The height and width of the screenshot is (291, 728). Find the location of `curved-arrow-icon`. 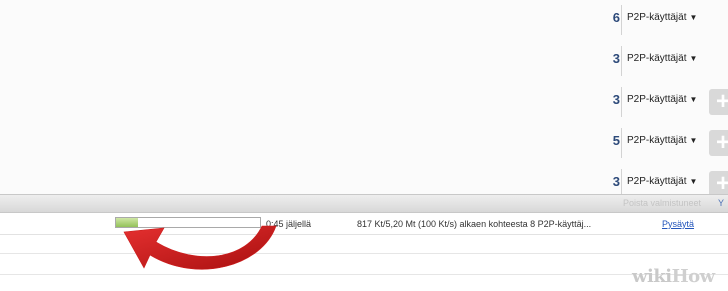

curved-arrow-icon is located at coordinates (200, 247).